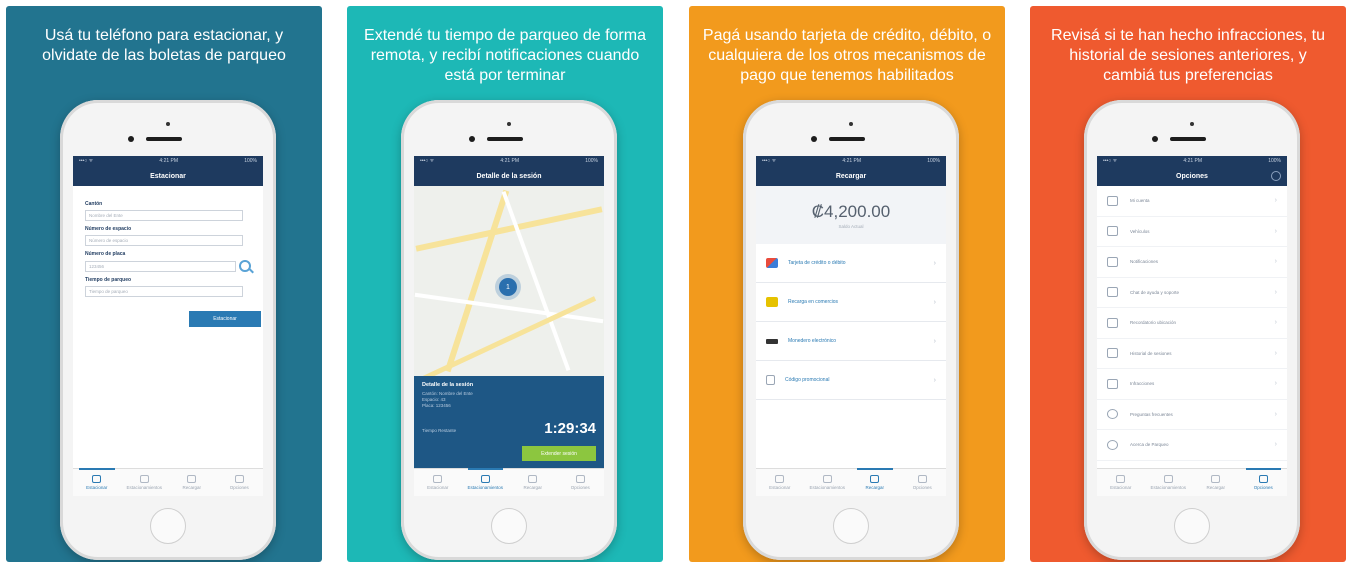 Image resolution: width=1351 pixels, height=562 pixels. What do you see at coordinates (1112, 444) in the screenshot?
I see `info-icon` at bounding box center [1112, 444].